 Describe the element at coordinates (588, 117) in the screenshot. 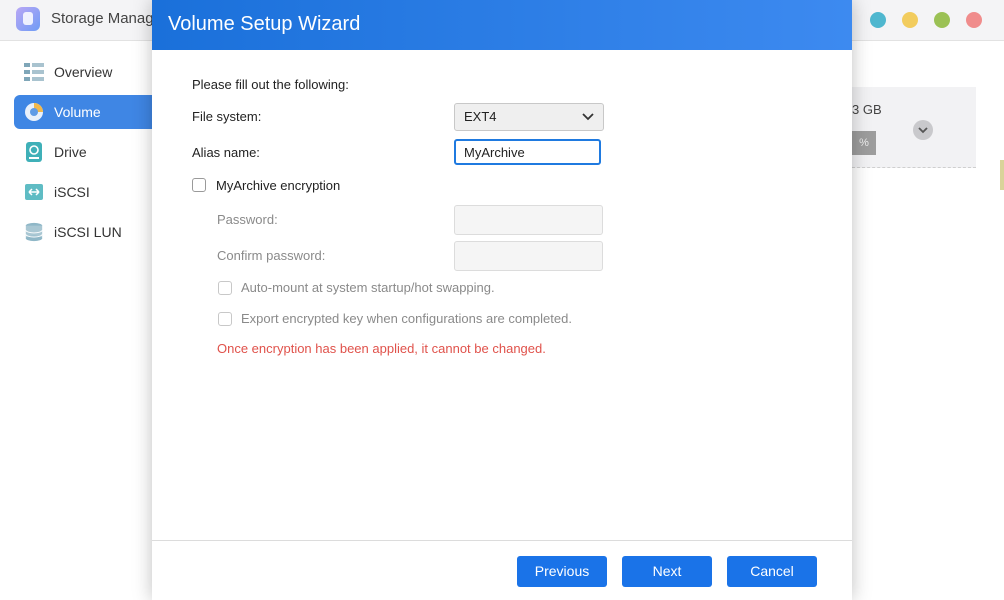

I see `chevron-down-icon` at that location.